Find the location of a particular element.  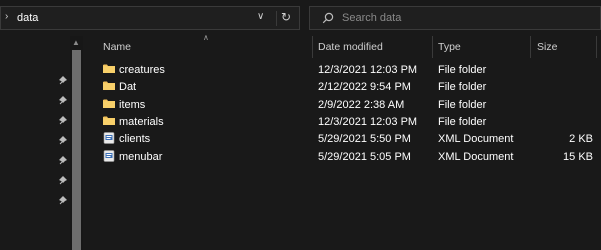

search-box is located at coordinates (455, 18).